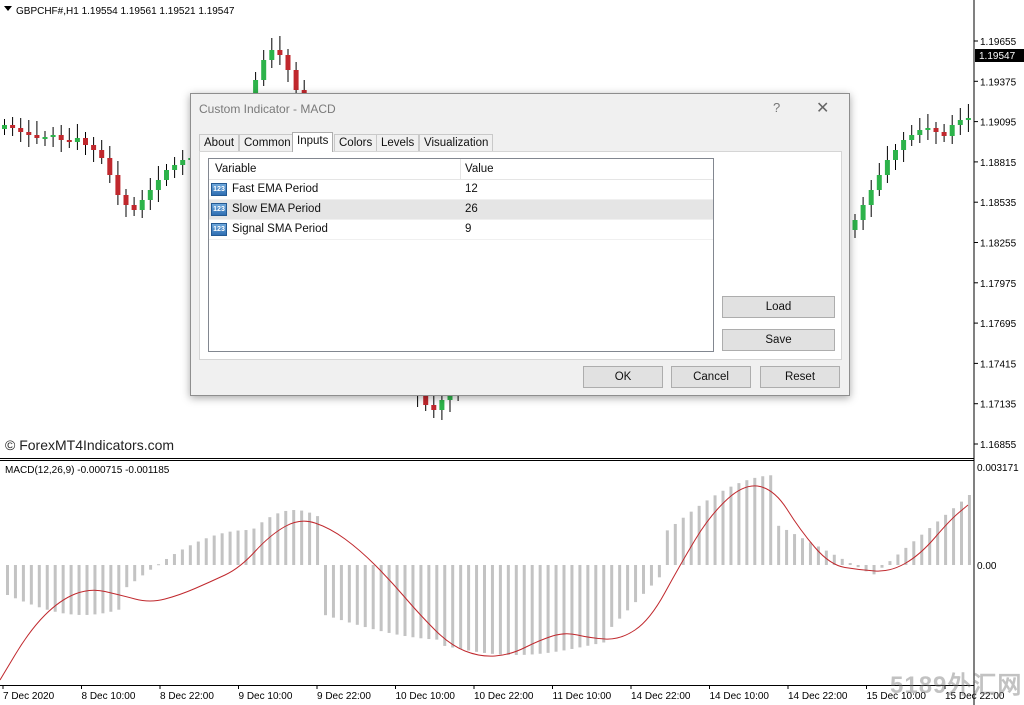  Describe the element at coordinates (276, 209) in the screenshot. I see `row-variable: Slow EMA Period` at that location.